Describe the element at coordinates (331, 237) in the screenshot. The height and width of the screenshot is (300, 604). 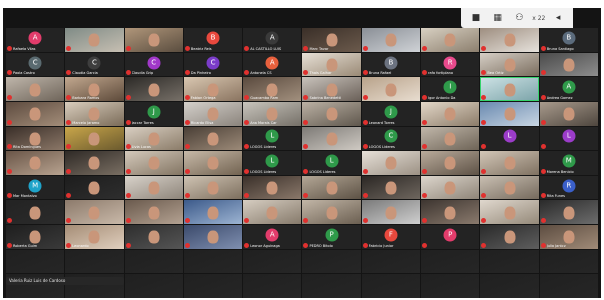
I see `participant-tile: P PEDRO Bitolo` at that location.